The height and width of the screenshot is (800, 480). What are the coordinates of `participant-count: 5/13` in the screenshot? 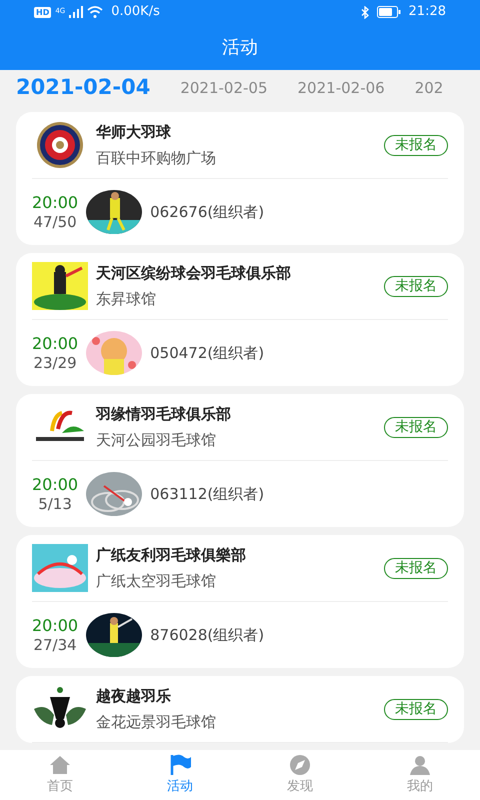 It's located at (55, 504).